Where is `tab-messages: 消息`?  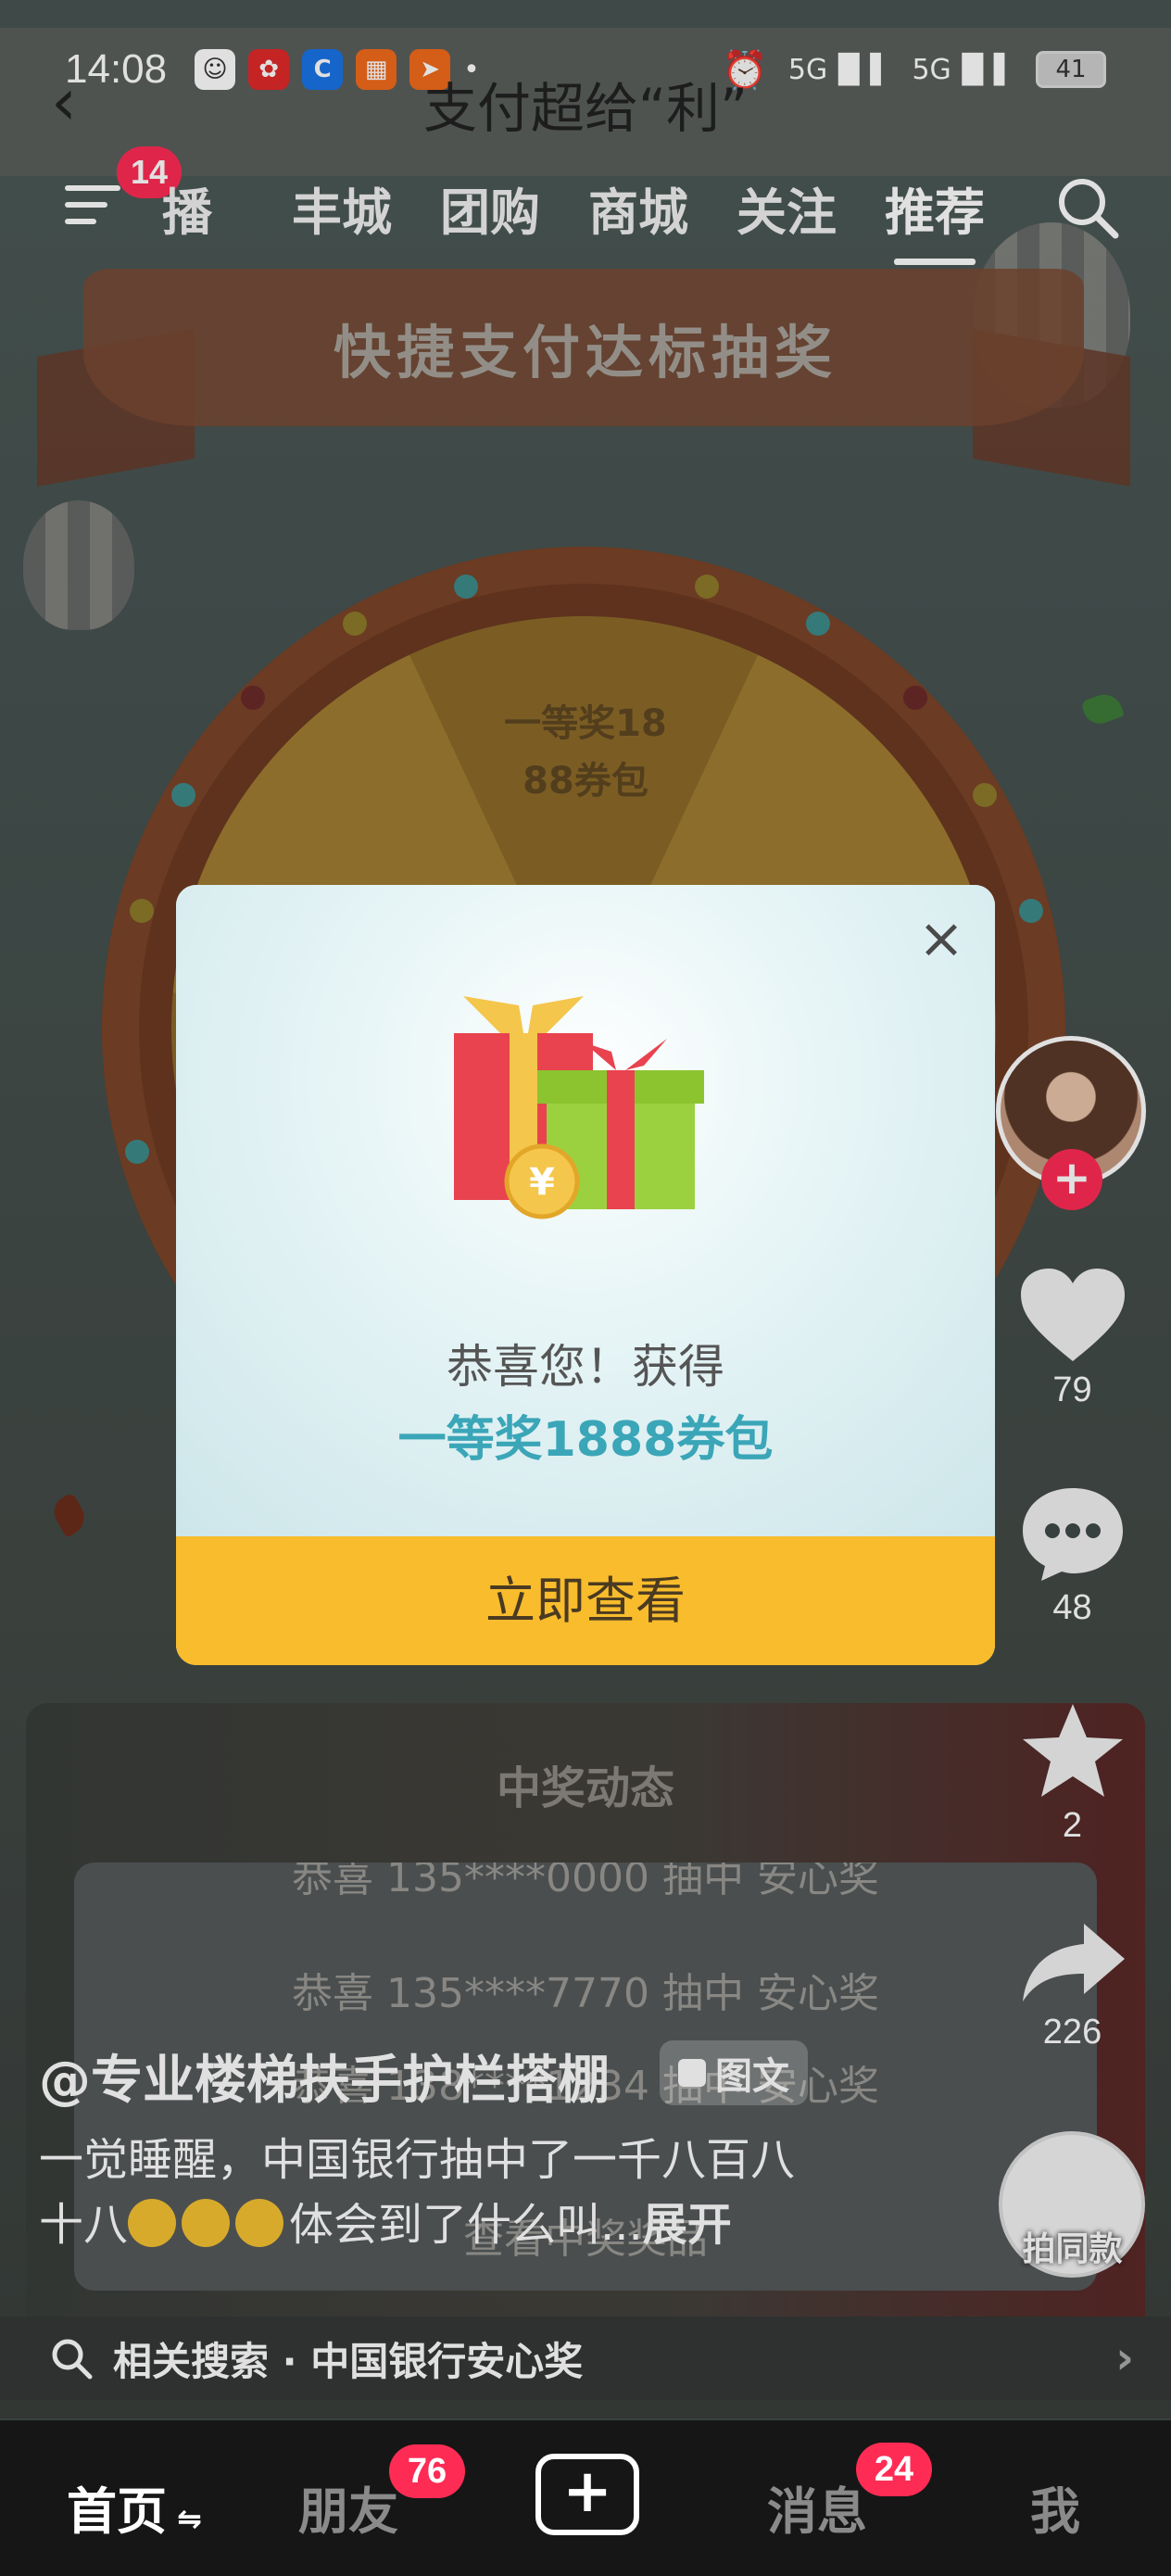 tab-messages: 消息 is located at coordinates (817, 2507).